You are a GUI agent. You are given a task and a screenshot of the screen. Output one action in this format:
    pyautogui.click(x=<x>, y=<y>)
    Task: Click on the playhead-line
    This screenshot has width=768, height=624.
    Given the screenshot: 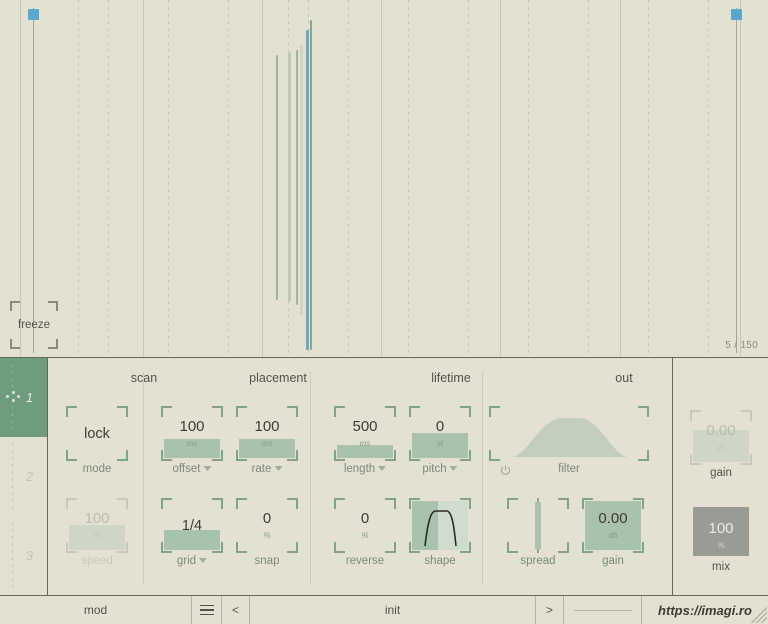 What is the action you would take?
    pyautogui.click(x=736, y=180)
    